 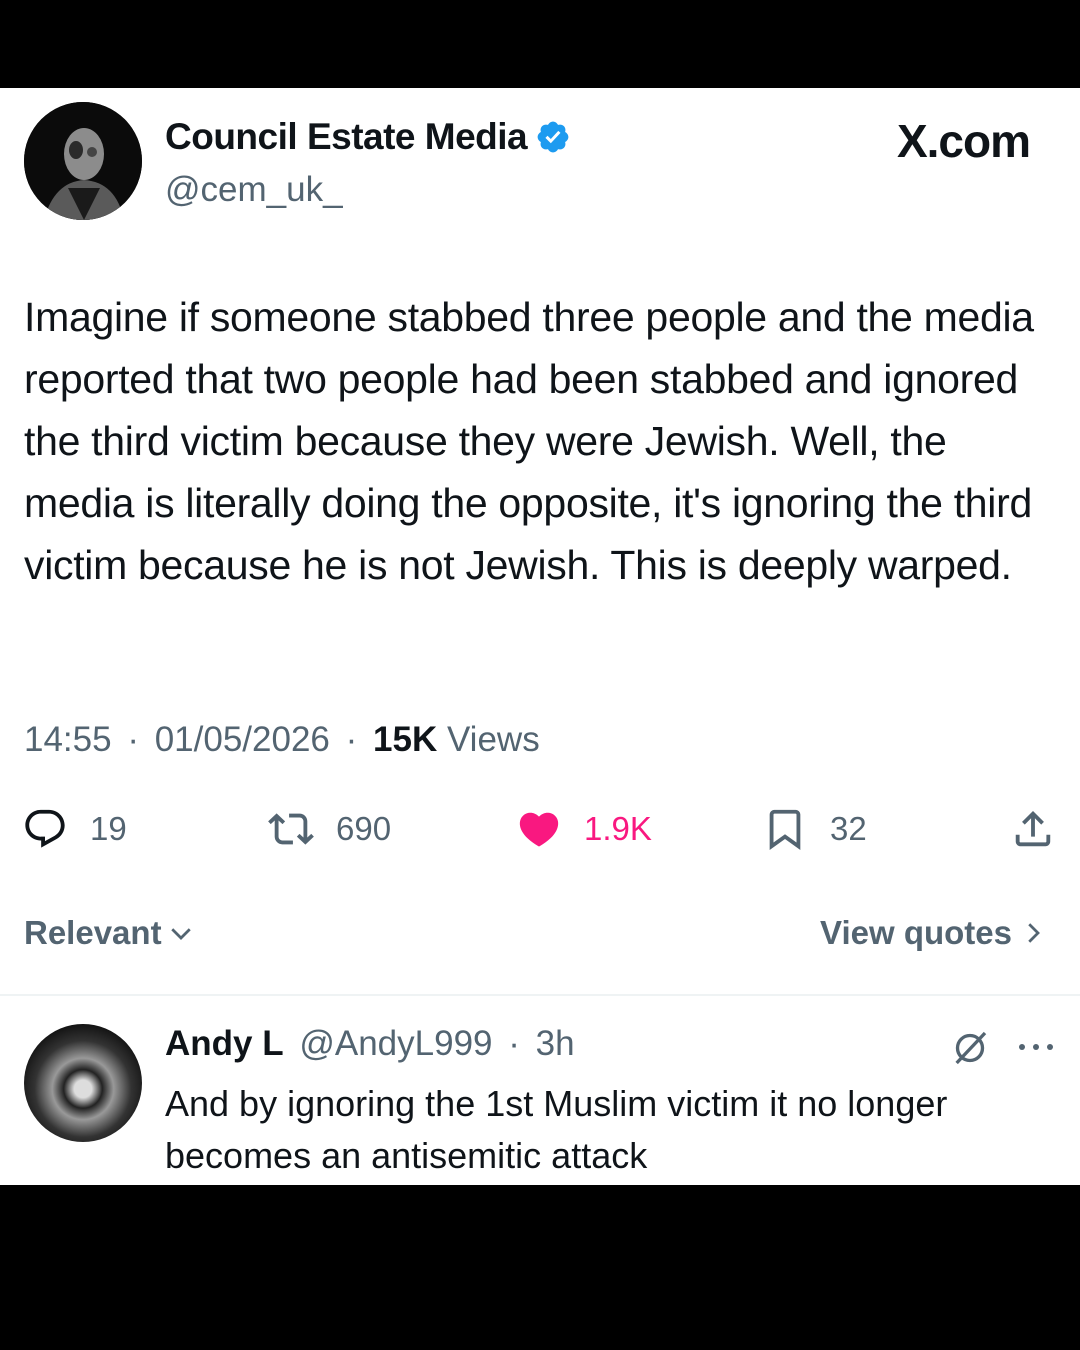 What do you see at coordinates (405, 739) in the screenshot?
I see `views-count: 15K` at bounding box center [405, 739].